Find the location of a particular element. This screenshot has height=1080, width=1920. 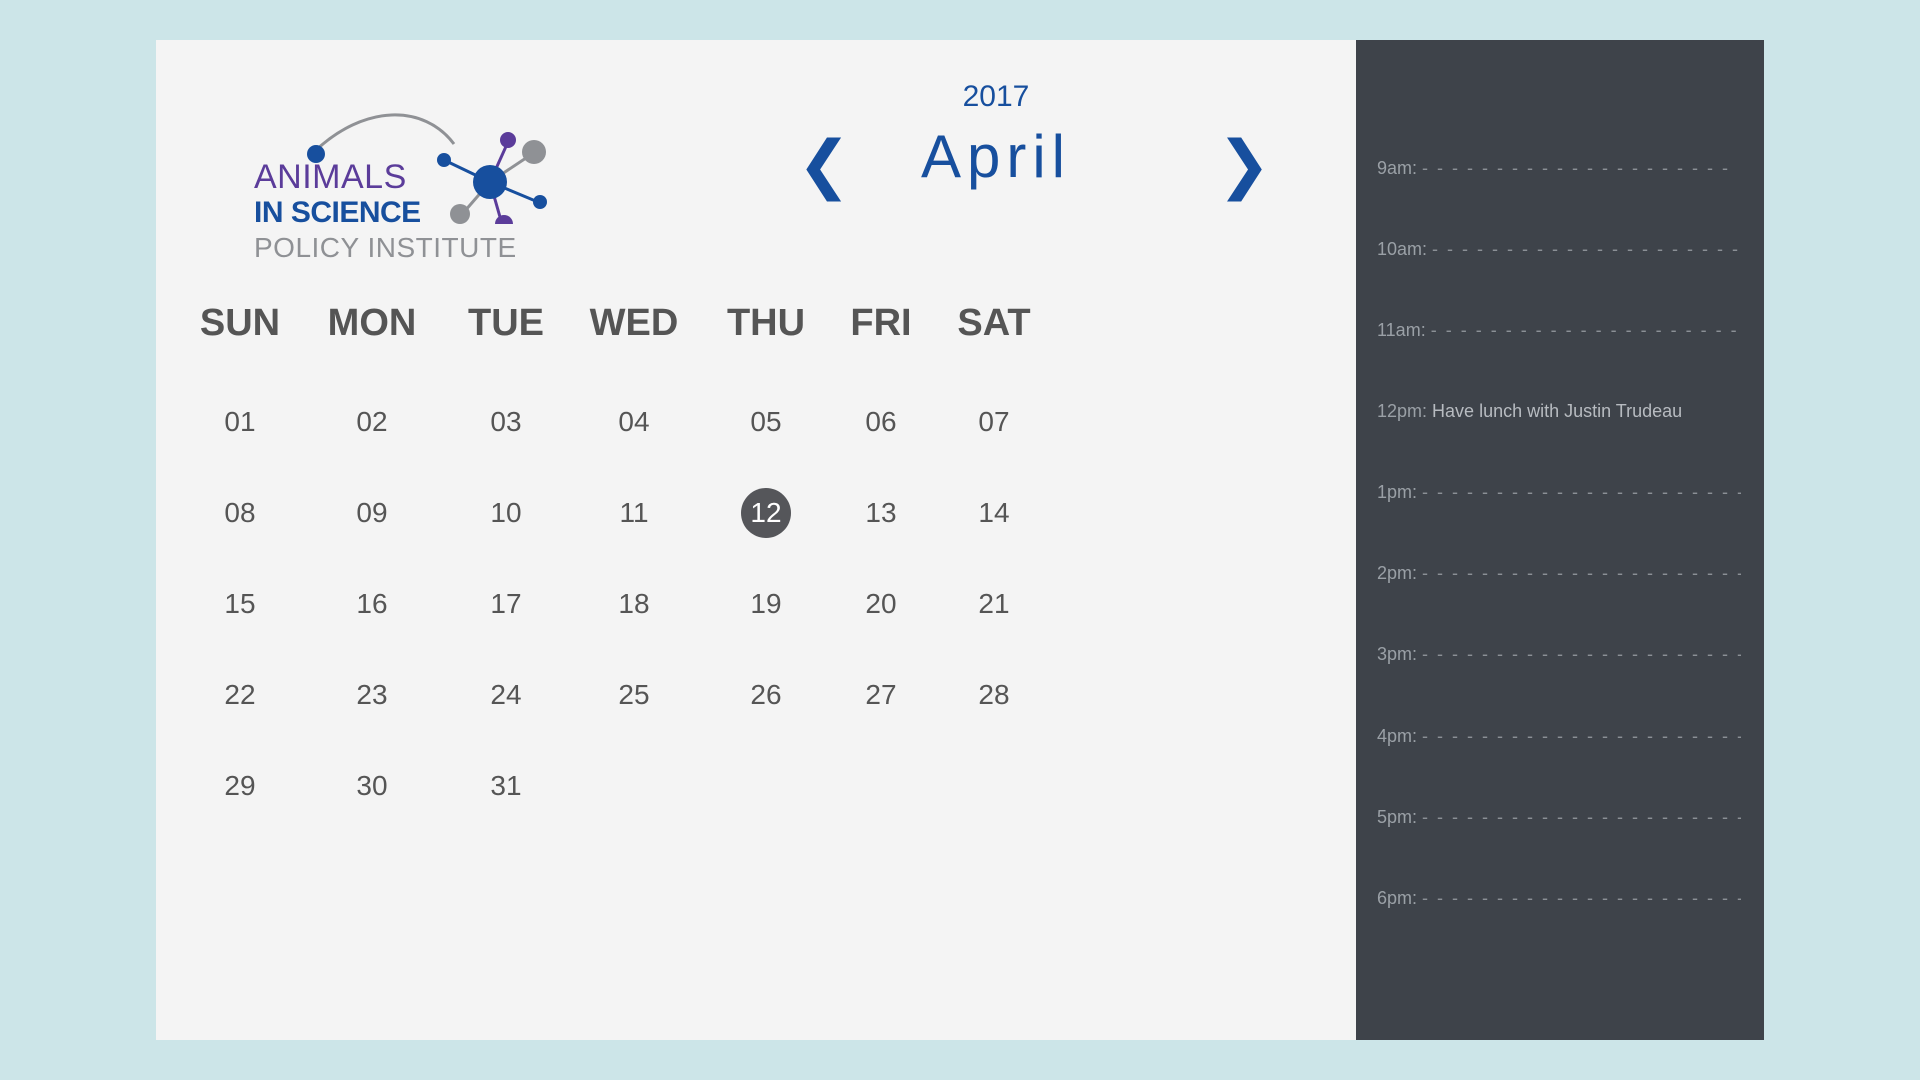

day-number: 02 is located at coordinates (372, 421).